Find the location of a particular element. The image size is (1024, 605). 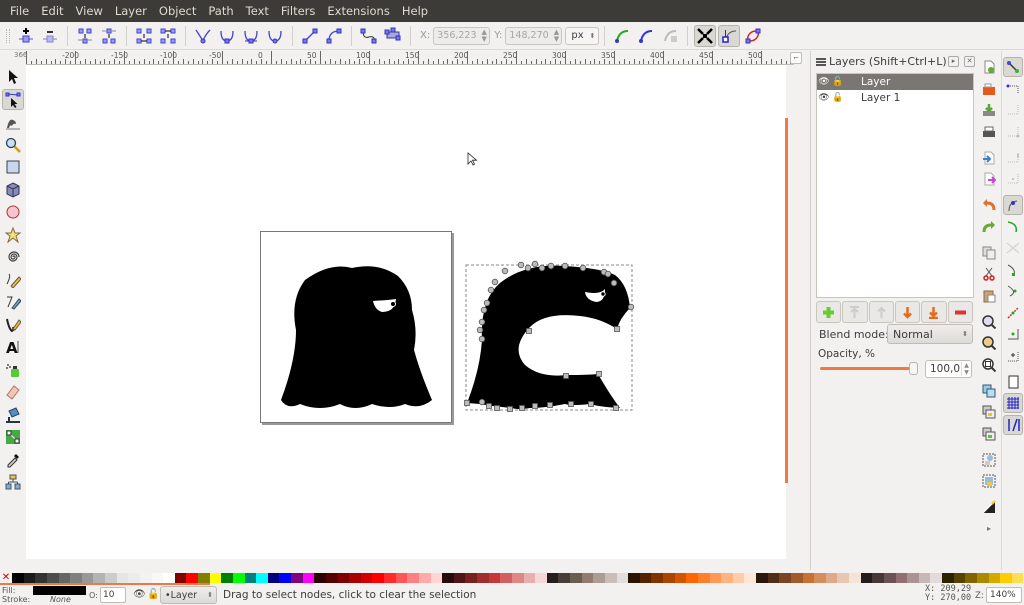

snap-smooth-nodes-toggle is located at coordinates (1013, 291).